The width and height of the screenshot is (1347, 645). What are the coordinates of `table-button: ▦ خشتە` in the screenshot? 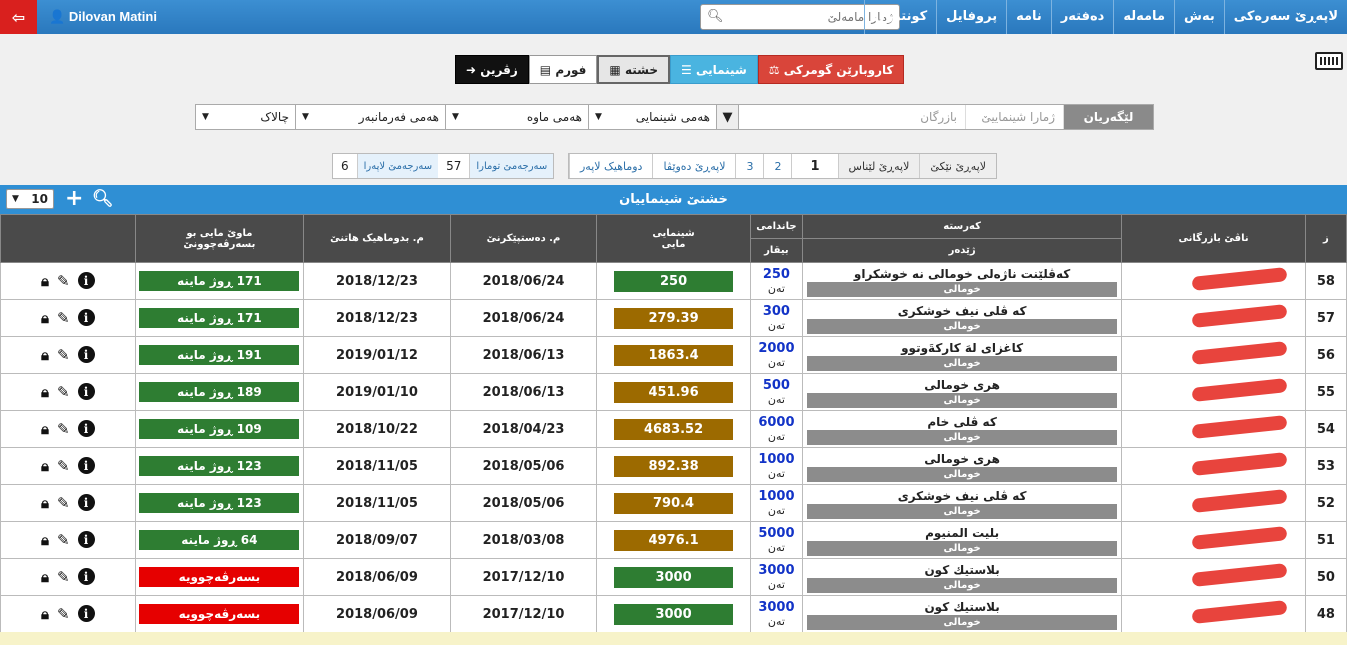 It's located at (633, 69).